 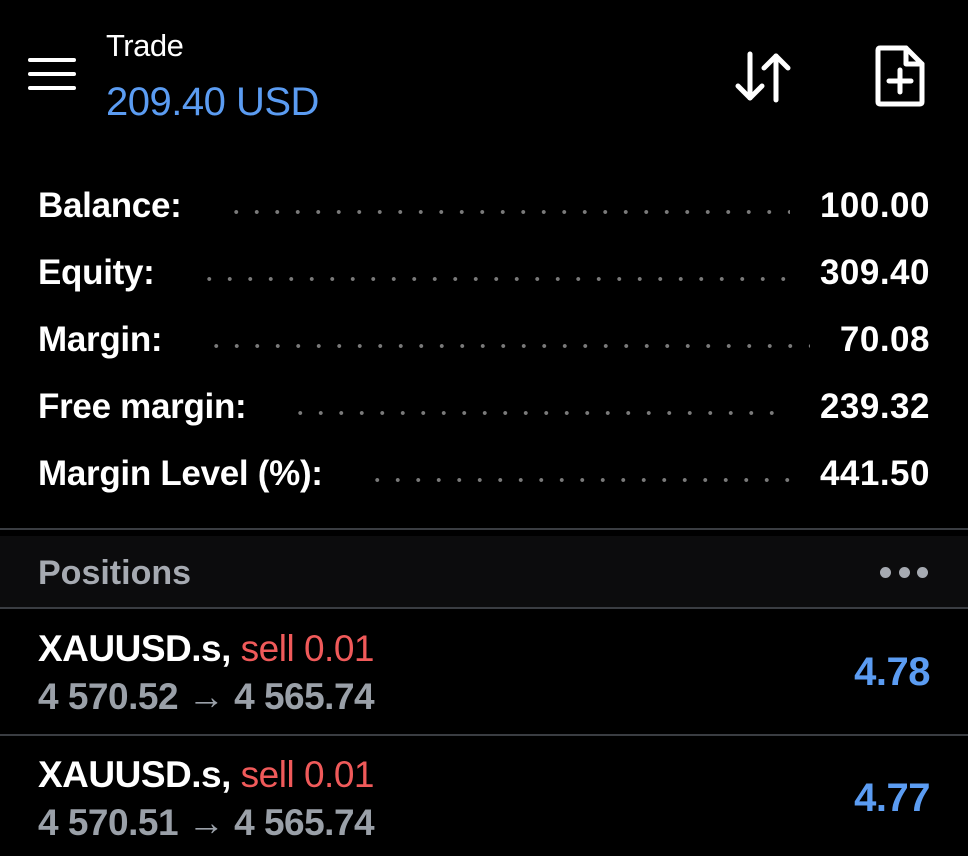 I want to click on account-row-margin-level: Margin Level (%): 441.50, so click(x=484, y=474).